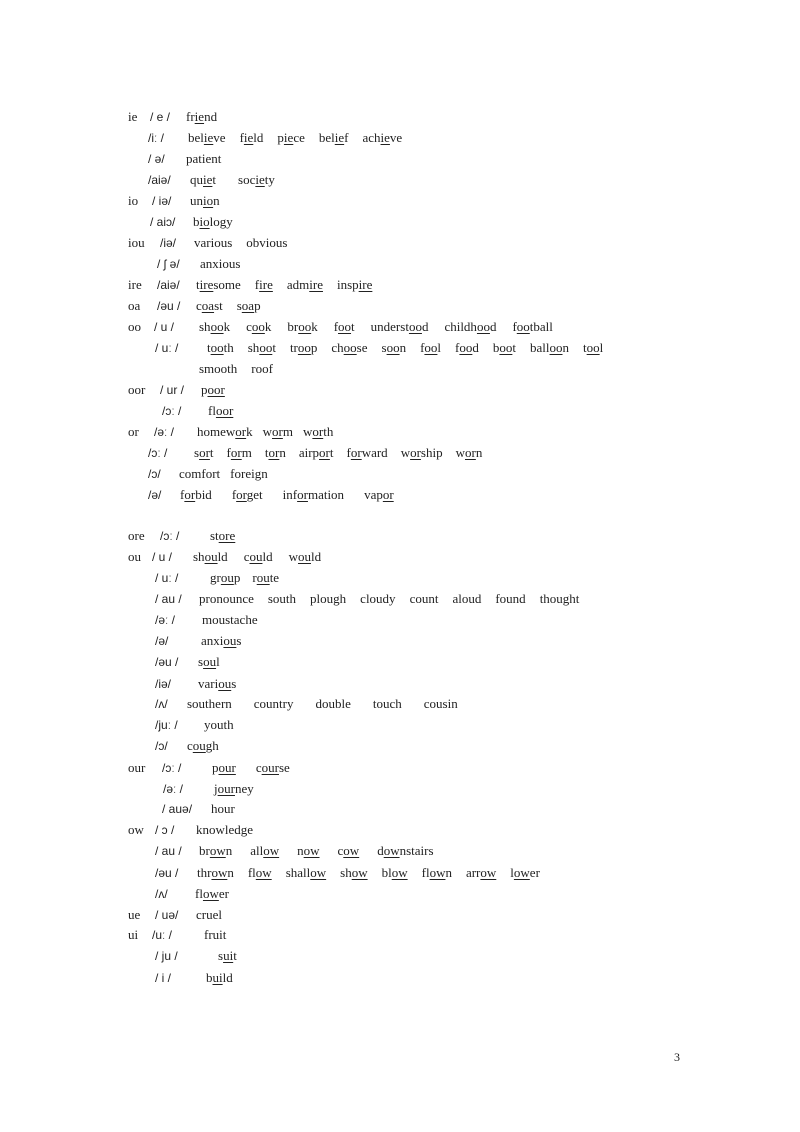 Image resolution: width=800 pixels, height=1132 pixels. Describe the element at coordinates (387, 703) in the screenshot. I see `word-part: touch` at that location.